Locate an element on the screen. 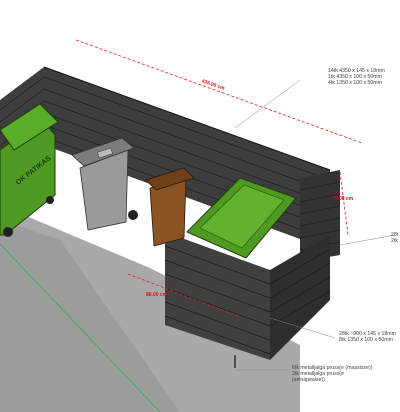  brown-bin is located at coordinates (170, 207).